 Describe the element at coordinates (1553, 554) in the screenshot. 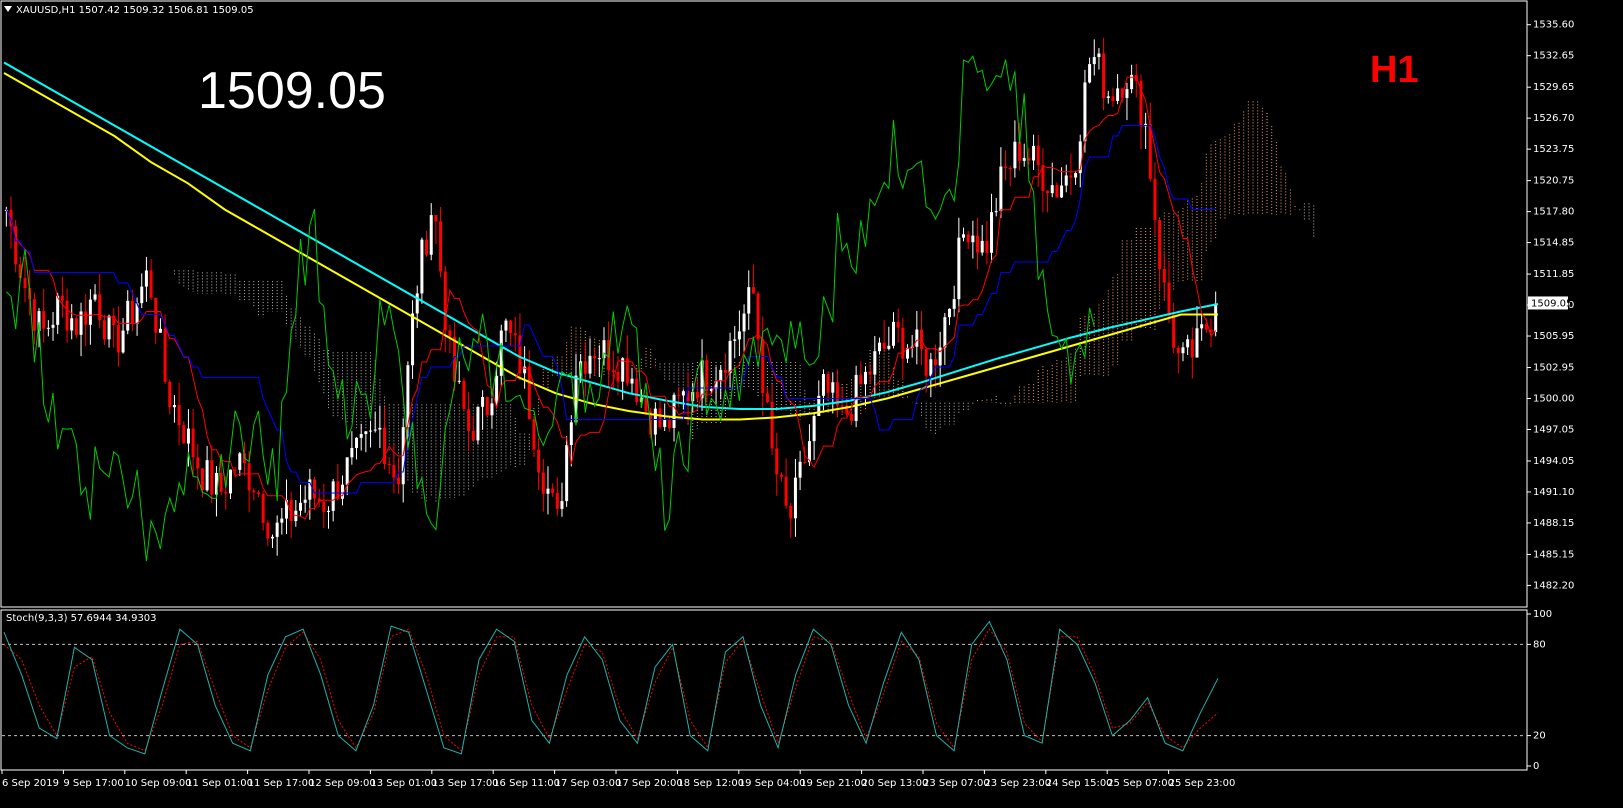

I see `y-tick-label: 1485.15` at that location.